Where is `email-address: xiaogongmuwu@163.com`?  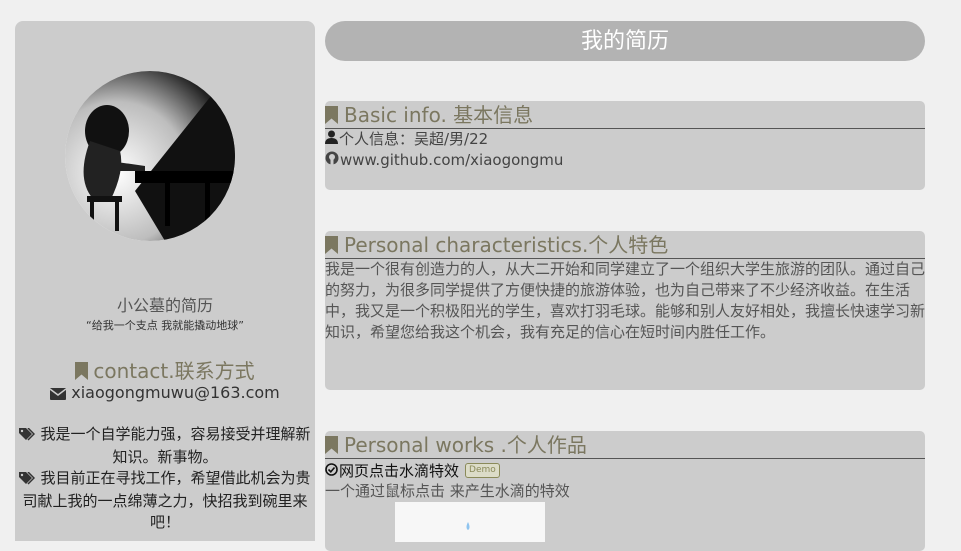 email-address: xiaogongmuwu@163.com is located at coordinates (175, 392).